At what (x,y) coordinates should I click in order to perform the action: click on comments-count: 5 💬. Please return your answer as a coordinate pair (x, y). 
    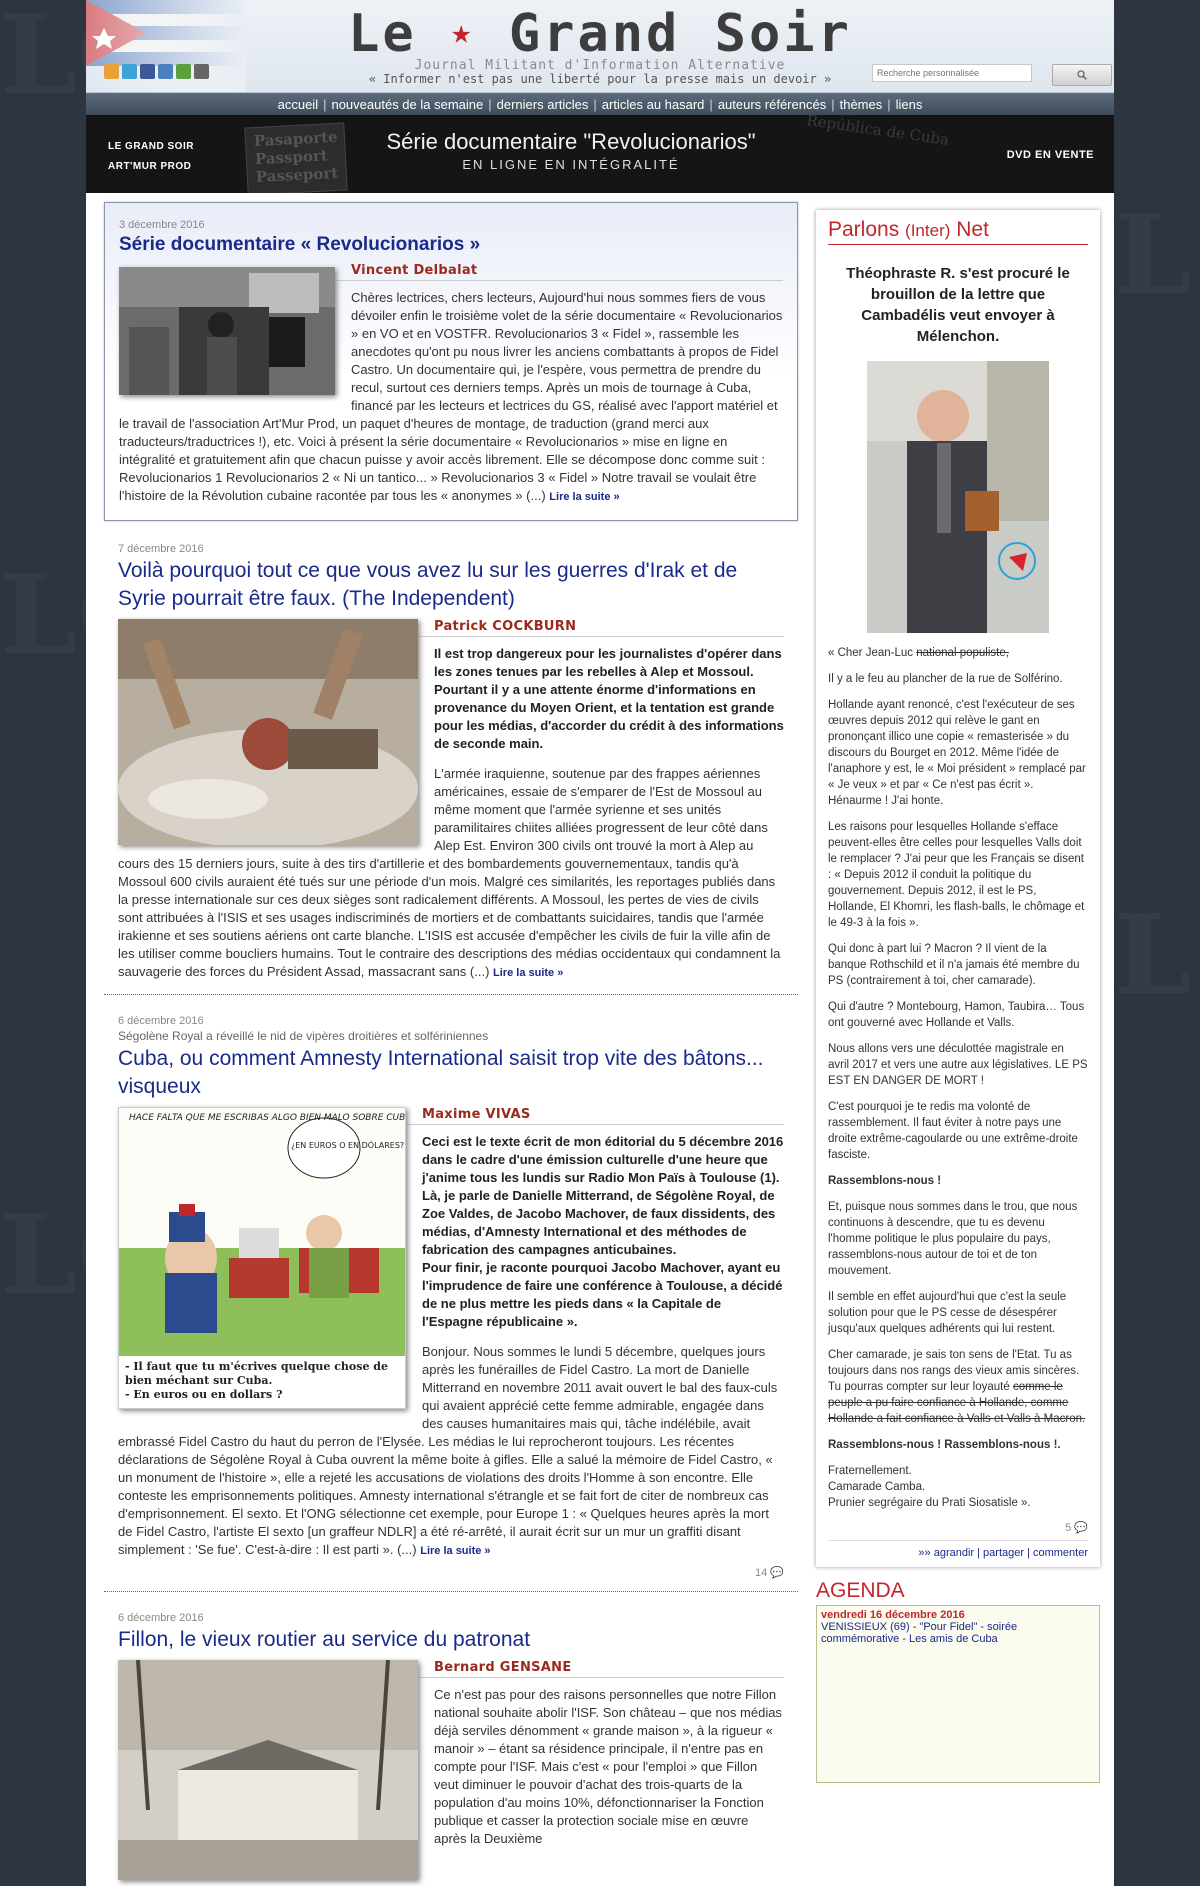
    Looking at the image, I should click on (958, 1527).